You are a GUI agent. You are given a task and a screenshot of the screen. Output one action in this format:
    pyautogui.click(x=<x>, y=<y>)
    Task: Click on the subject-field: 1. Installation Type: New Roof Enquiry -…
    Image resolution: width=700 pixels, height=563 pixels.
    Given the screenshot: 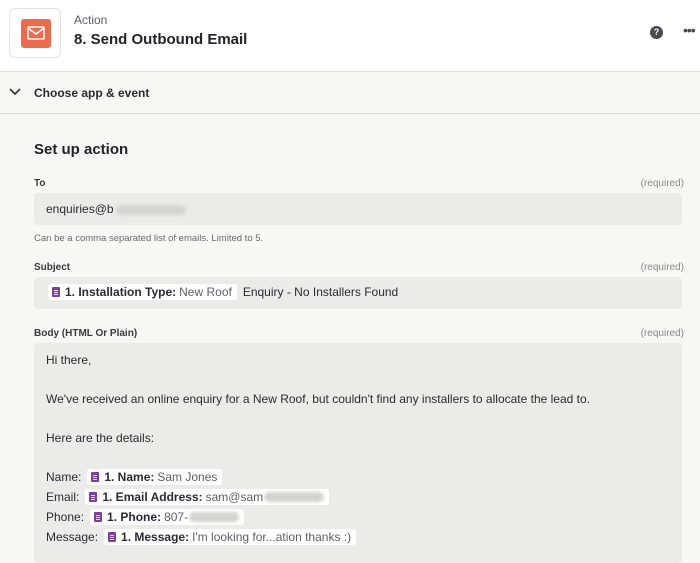 What is the action you would take?
    pyautogui.click(x=358, y=293)
    